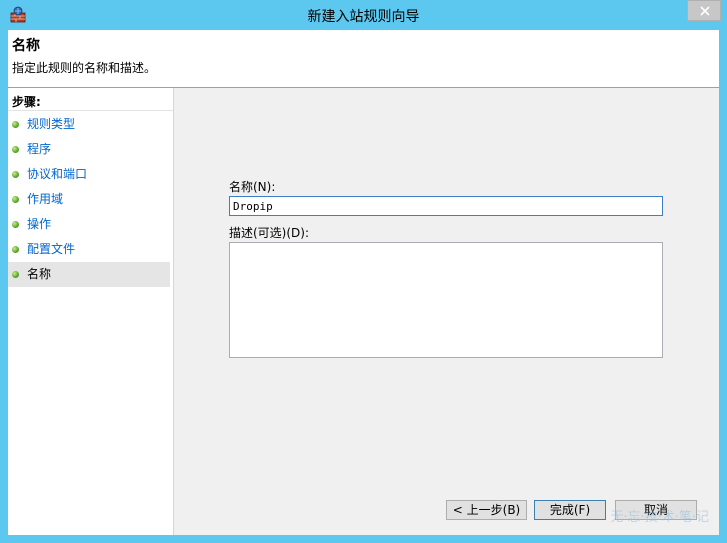 The image size is (727, 543). I want to click on finish-button: 完成(F), so click(570, 510).